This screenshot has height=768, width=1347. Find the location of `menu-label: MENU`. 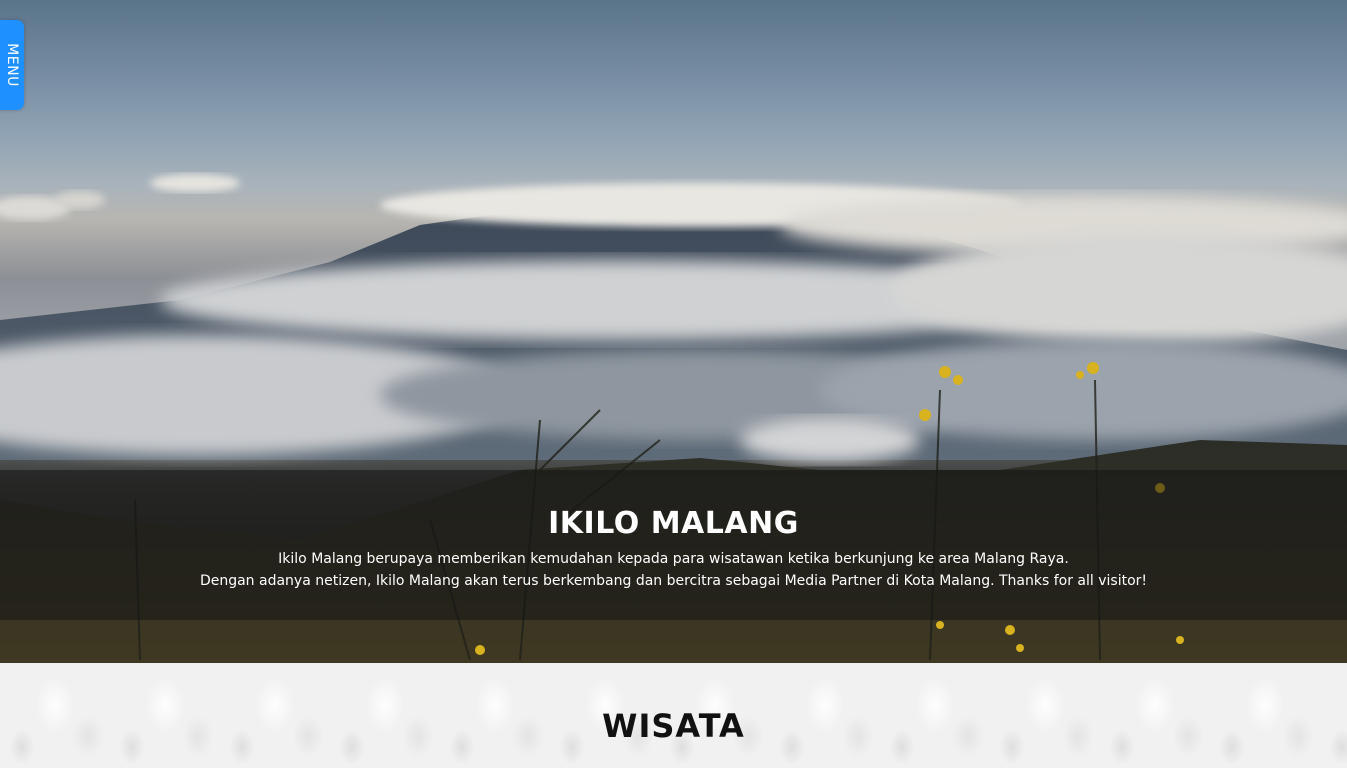

menu-label: MENU is located at coordinates (12, 65).